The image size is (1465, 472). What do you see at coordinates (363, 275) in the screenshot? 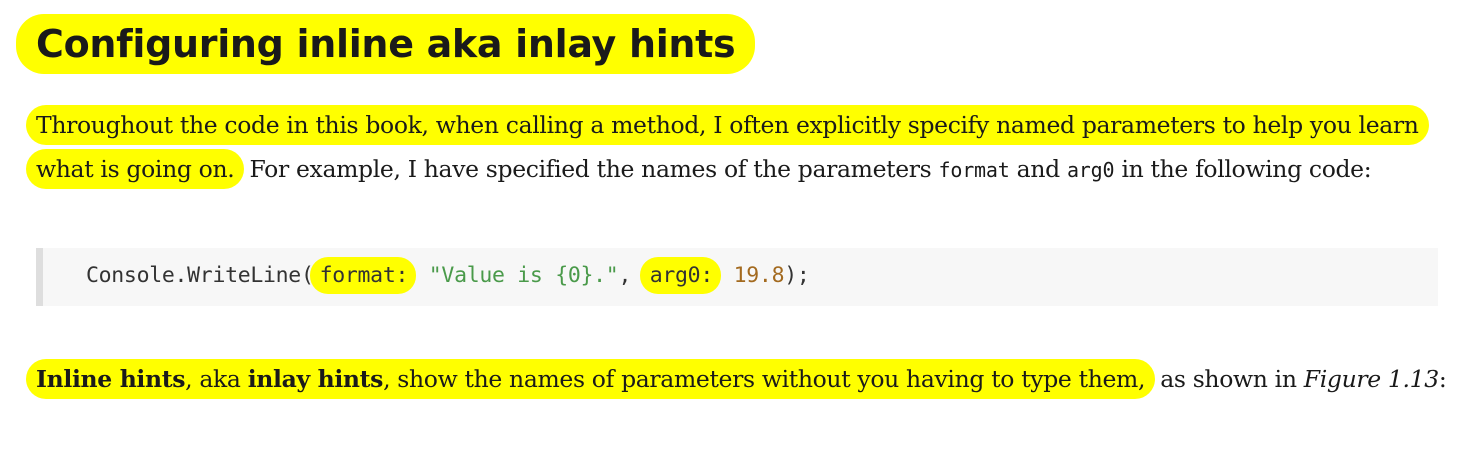
I see `inlay-hint-format: format:` at bounding box center [363, 275].